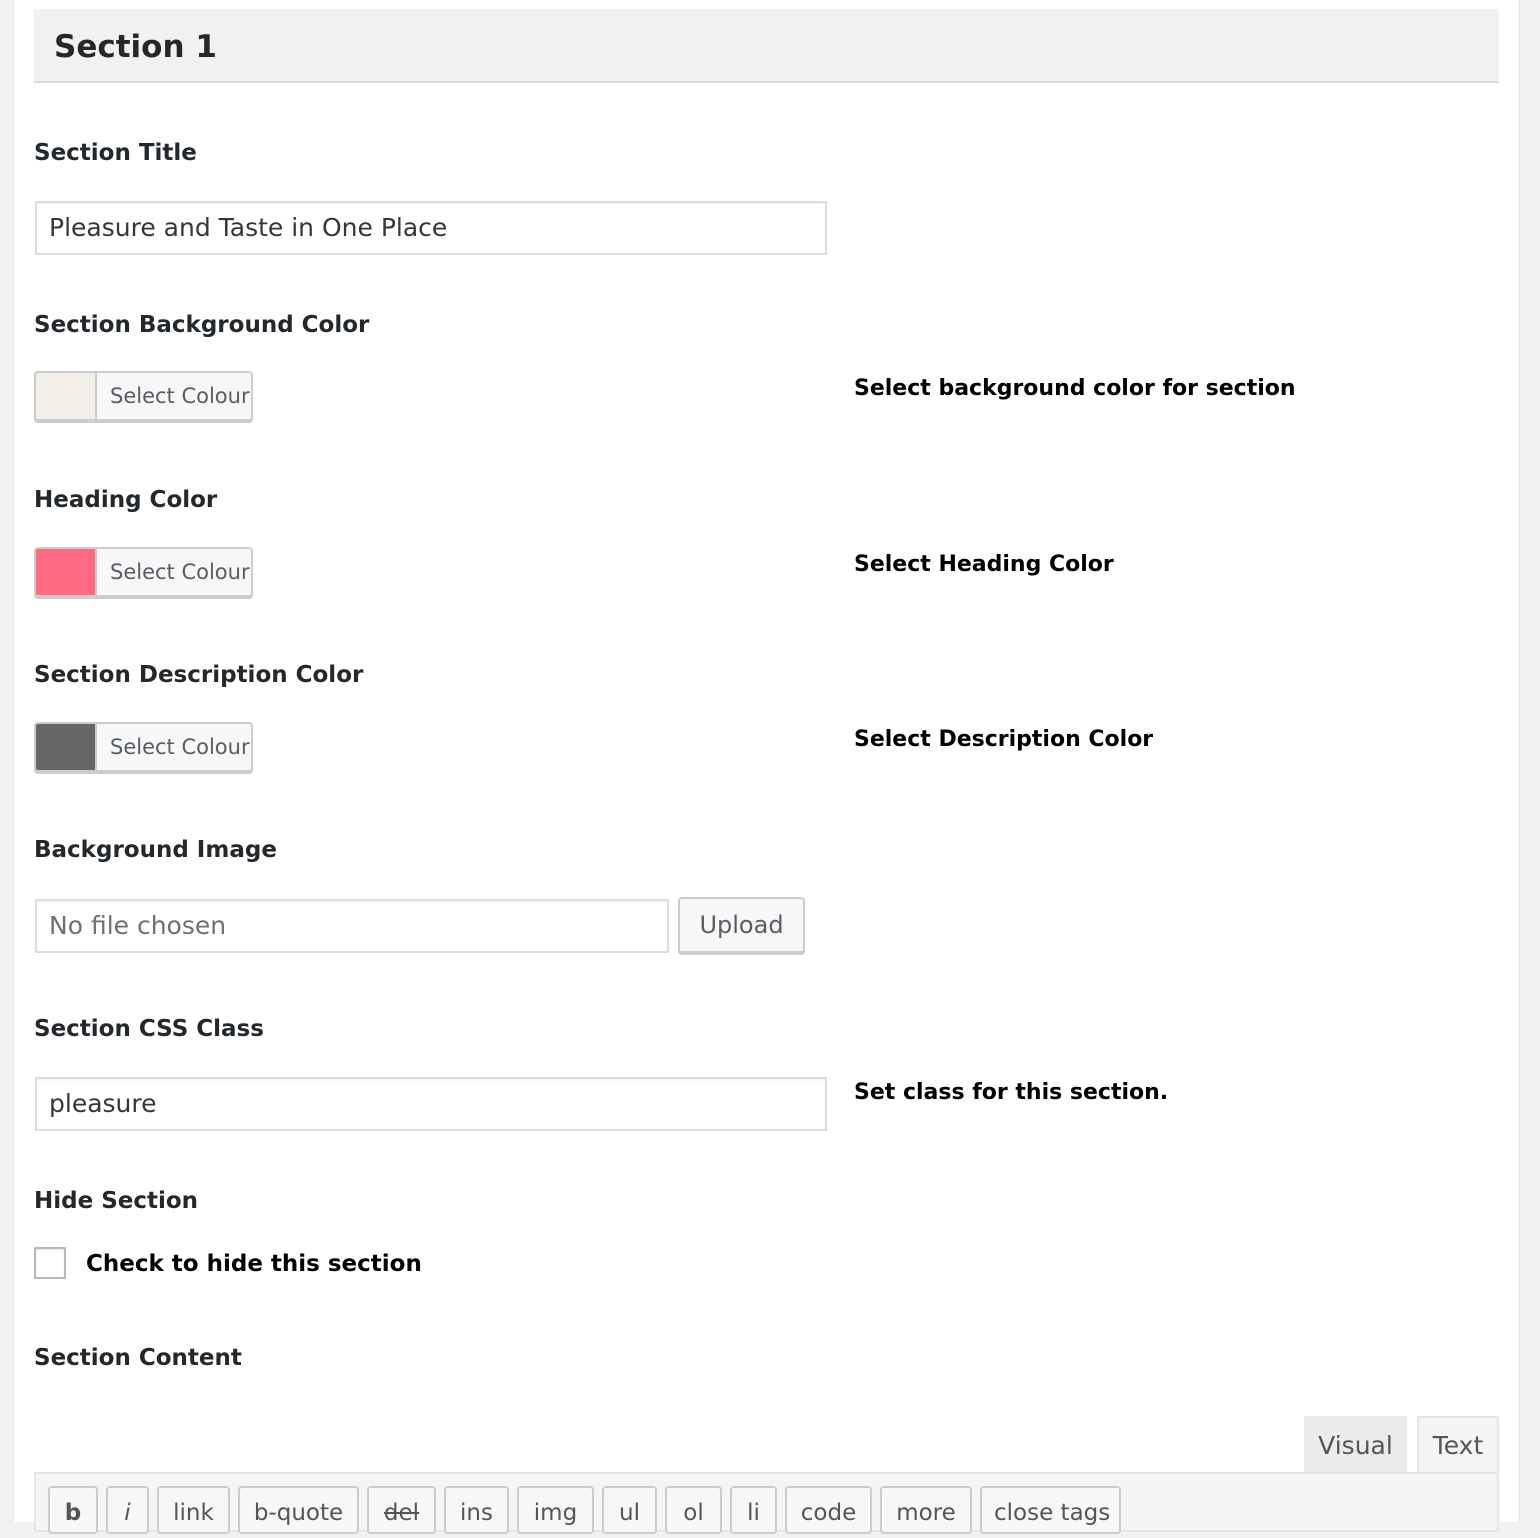  What do you see at coordinates (1458, 1445) in the screenshot?
I see `tab-text: Text` at bounding box center [1458, 1445].